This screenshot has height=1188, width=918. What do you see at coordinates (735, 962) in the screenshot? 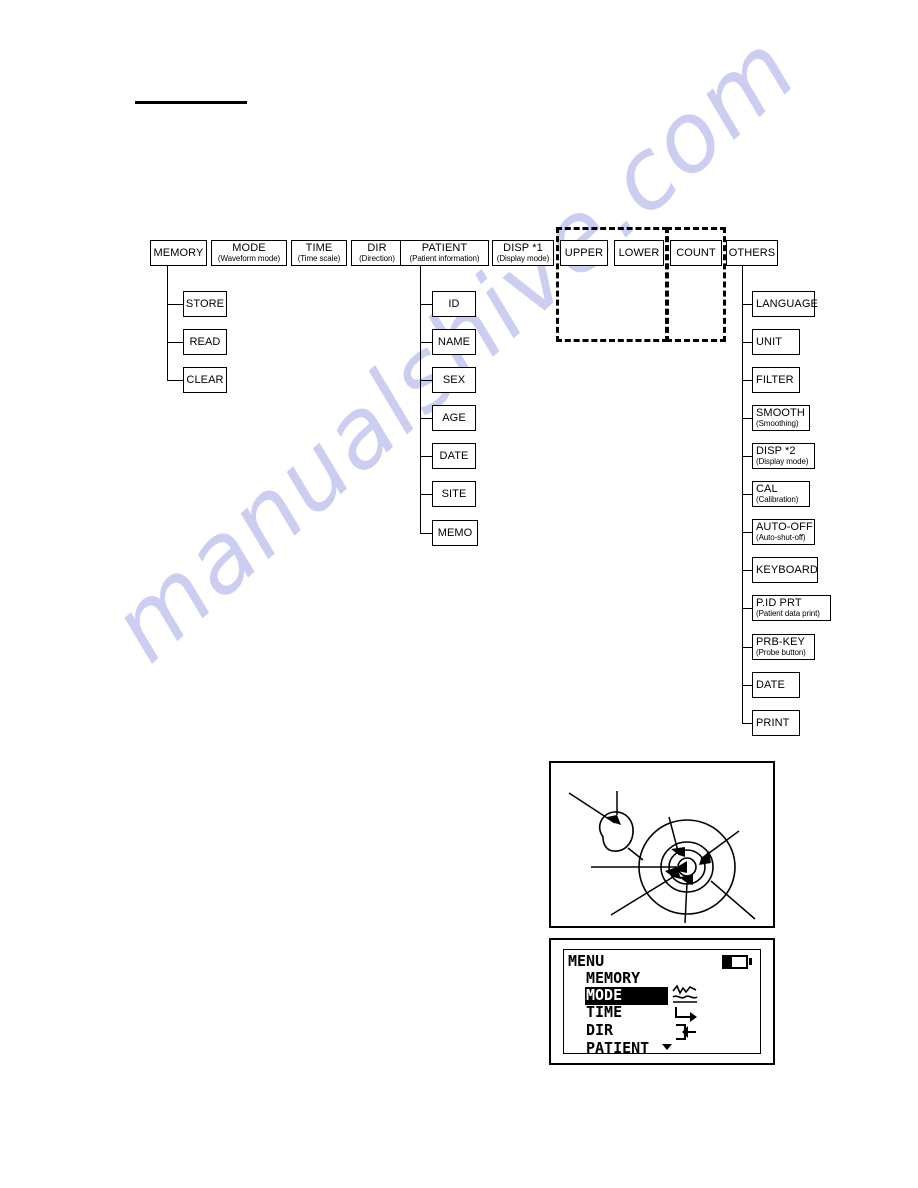
I see `battery-icon` at bounding box center [735, 962].